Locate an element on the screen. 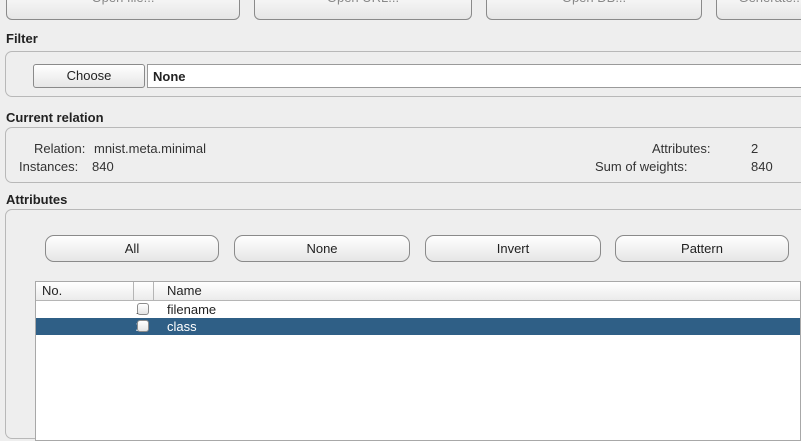 This screenshot has width=801, height=441. relation-label: Relation: is located at coordinates (60, 148).